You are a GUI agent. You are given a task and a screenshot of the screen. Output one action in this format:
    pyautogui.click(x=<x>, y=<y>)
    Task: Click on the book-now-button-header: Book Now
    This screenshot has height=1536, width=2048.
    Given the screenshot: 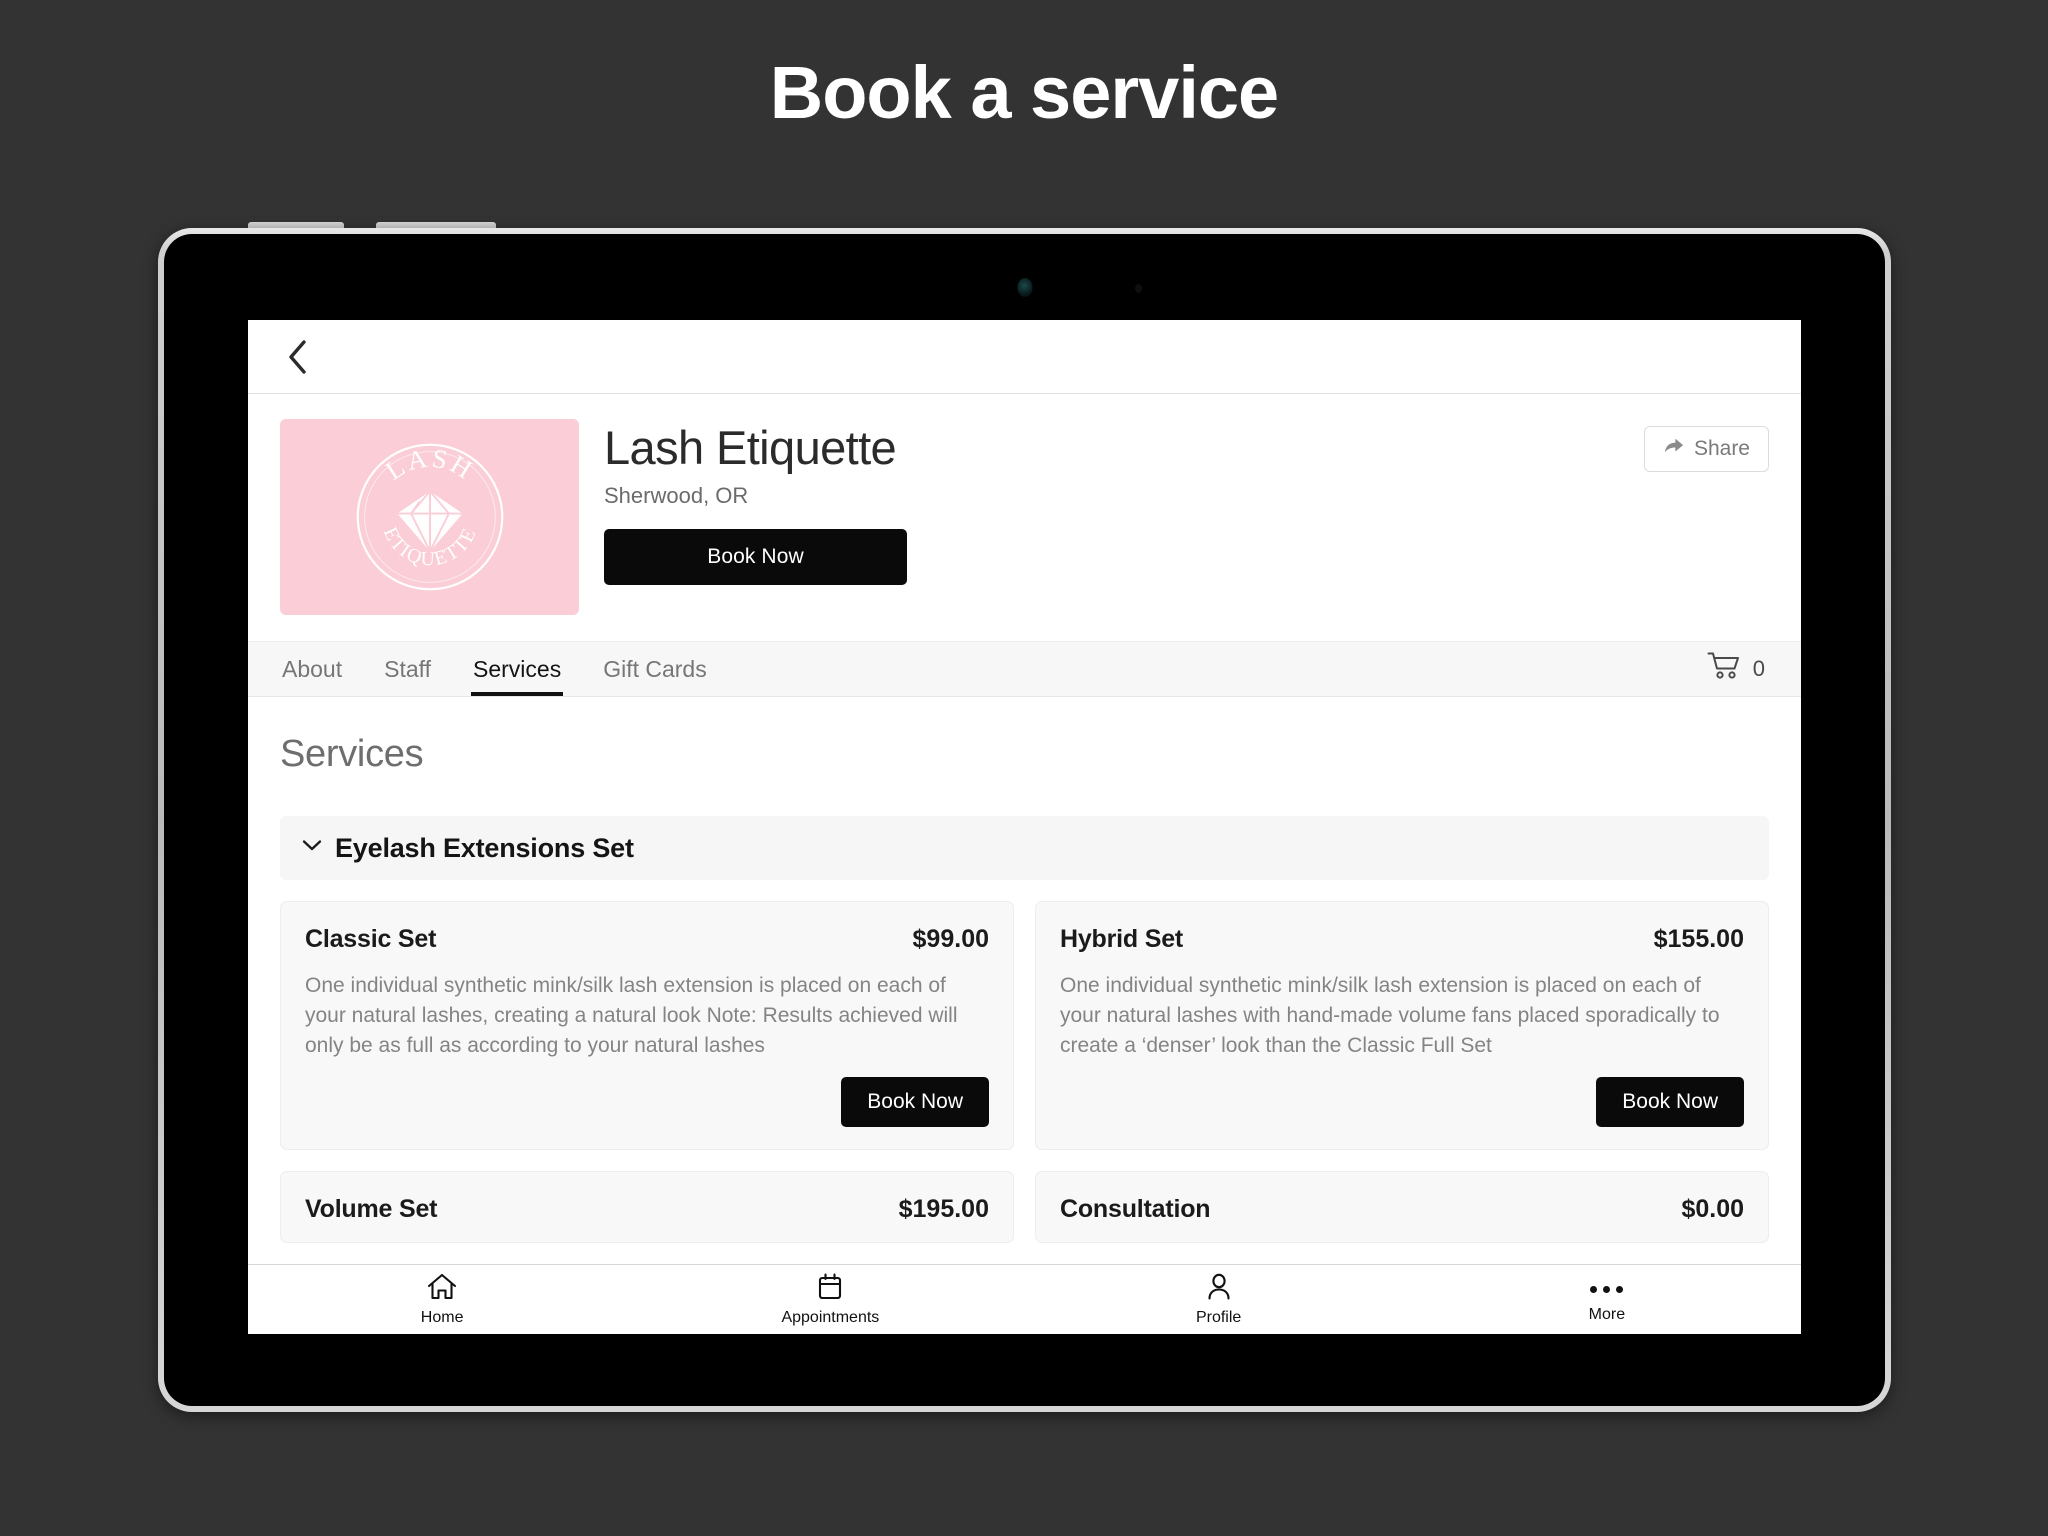 What is the action you would take?
    pyautogui.click(x=755, y=557)
    